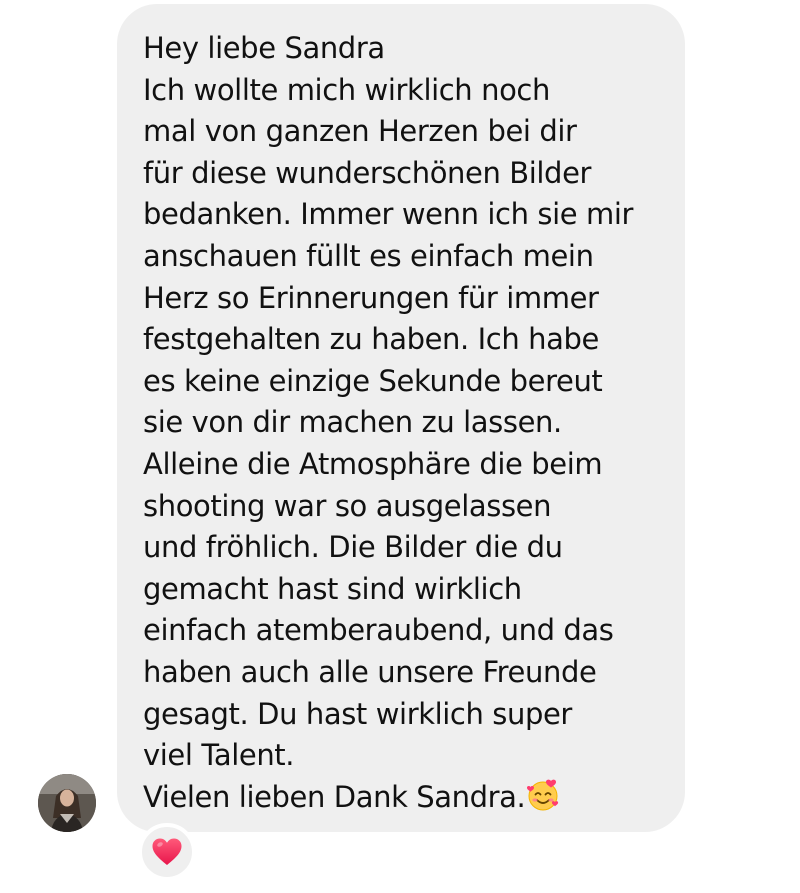  I want to click on message-line: Ich wollte mich wirklich noch, so click(346, 89).